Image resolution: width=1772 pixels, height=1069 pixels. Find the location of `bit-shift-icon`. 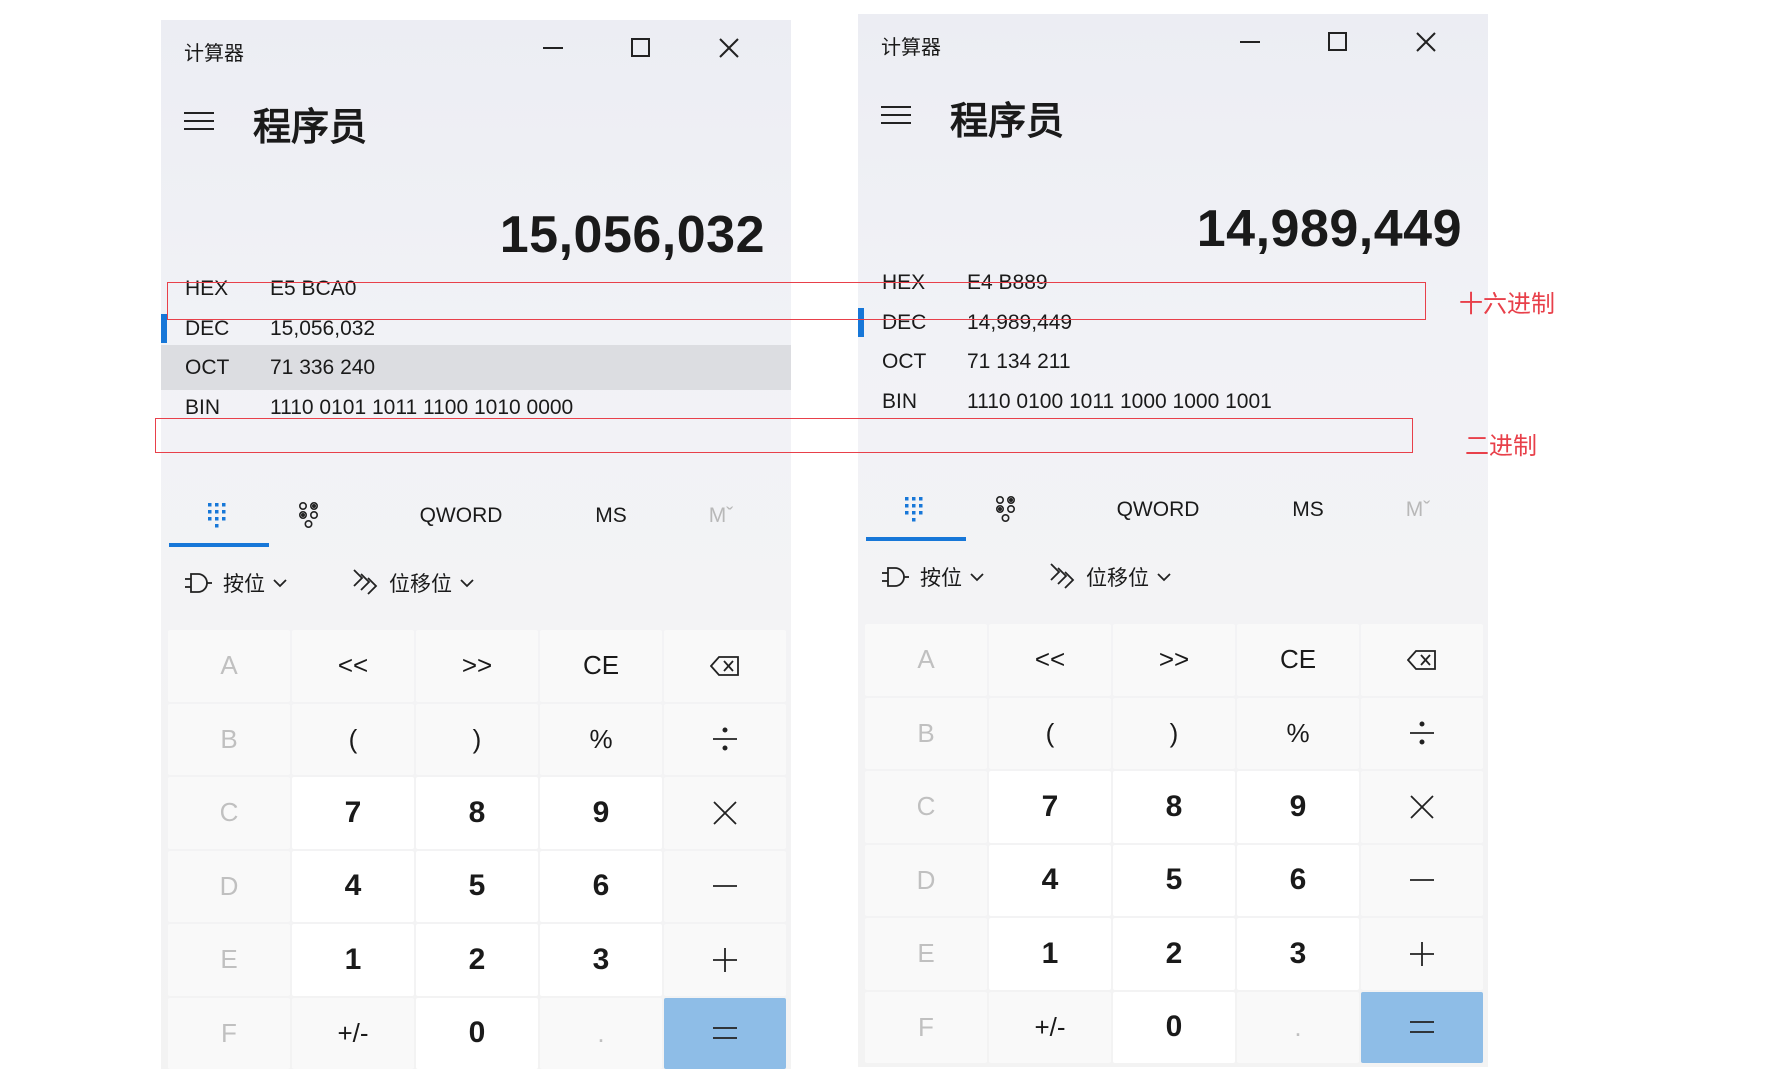

bit-shift-icon is located at coordinates (365, 582).